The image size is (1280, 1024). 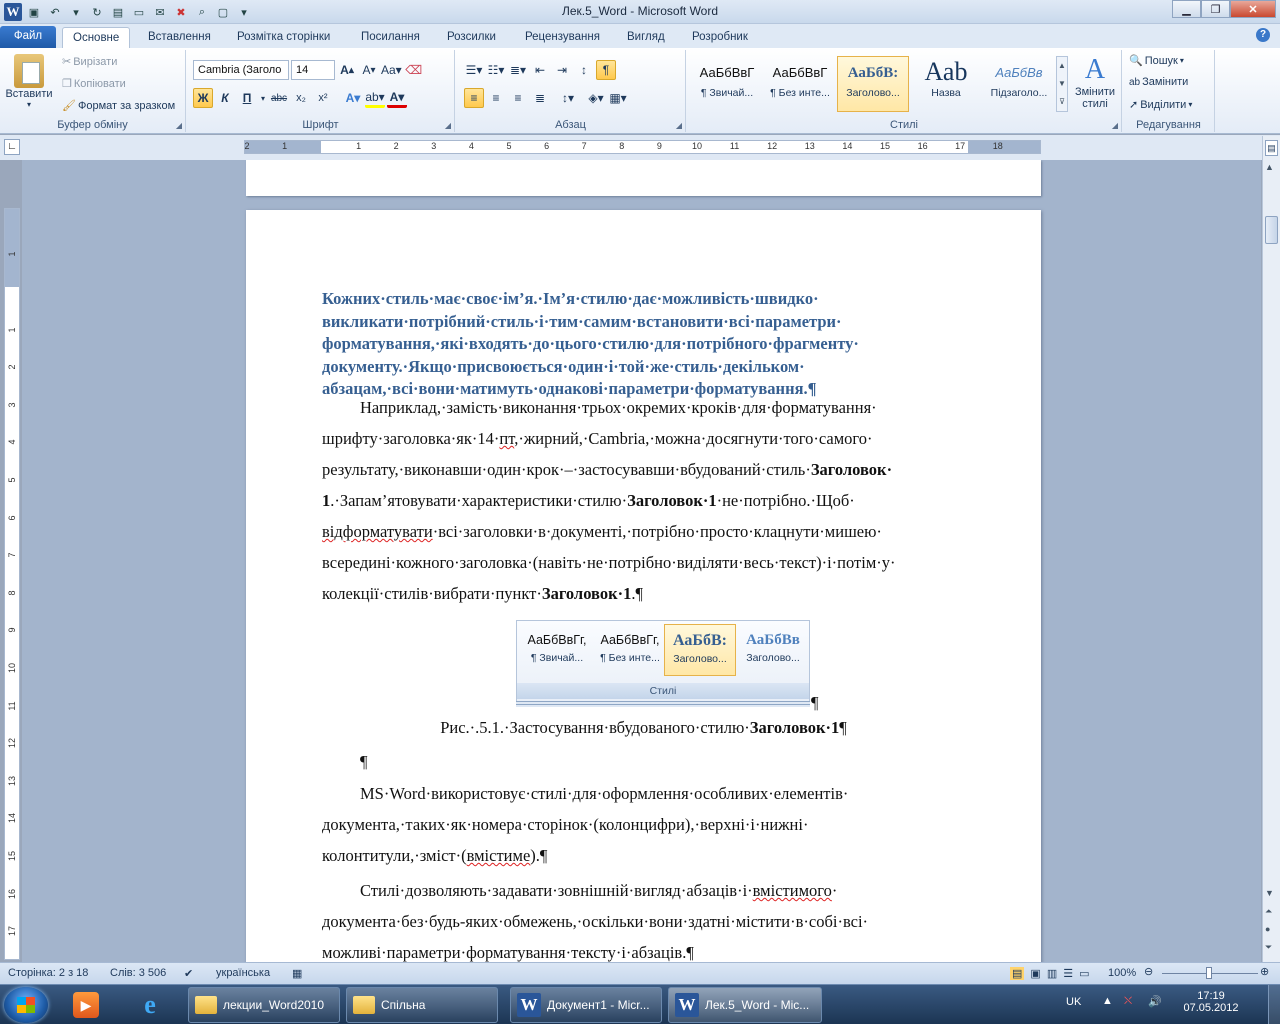 What do you see at coordinates (247, 98) in the screenshot?
I see `underline-button: П` at bounding box center [247, 98].